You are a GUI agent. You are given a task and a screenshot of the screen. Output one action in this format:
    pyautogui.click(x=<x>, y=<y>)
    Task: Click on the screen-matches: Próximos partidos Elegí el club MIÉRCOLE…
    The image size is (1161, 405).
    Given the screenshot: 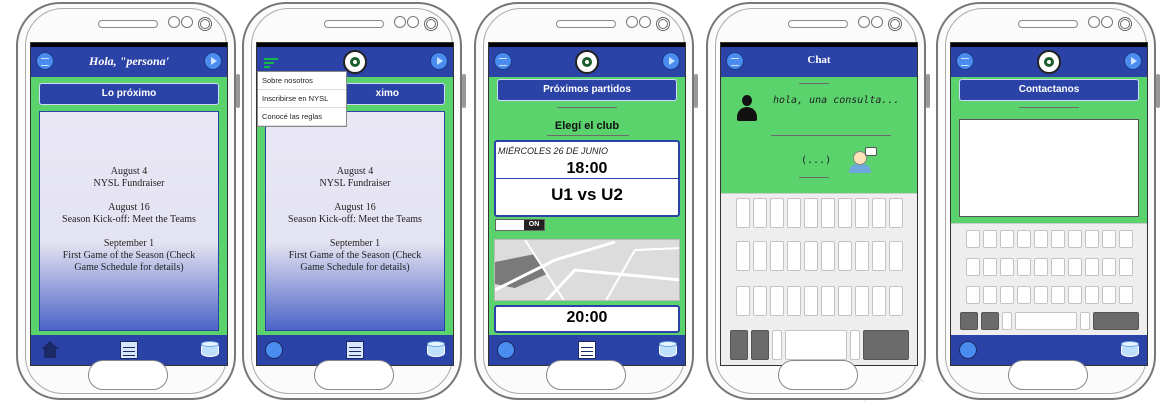 What is the action you would take?
    pyautogui.click(x=587, y=204)
    